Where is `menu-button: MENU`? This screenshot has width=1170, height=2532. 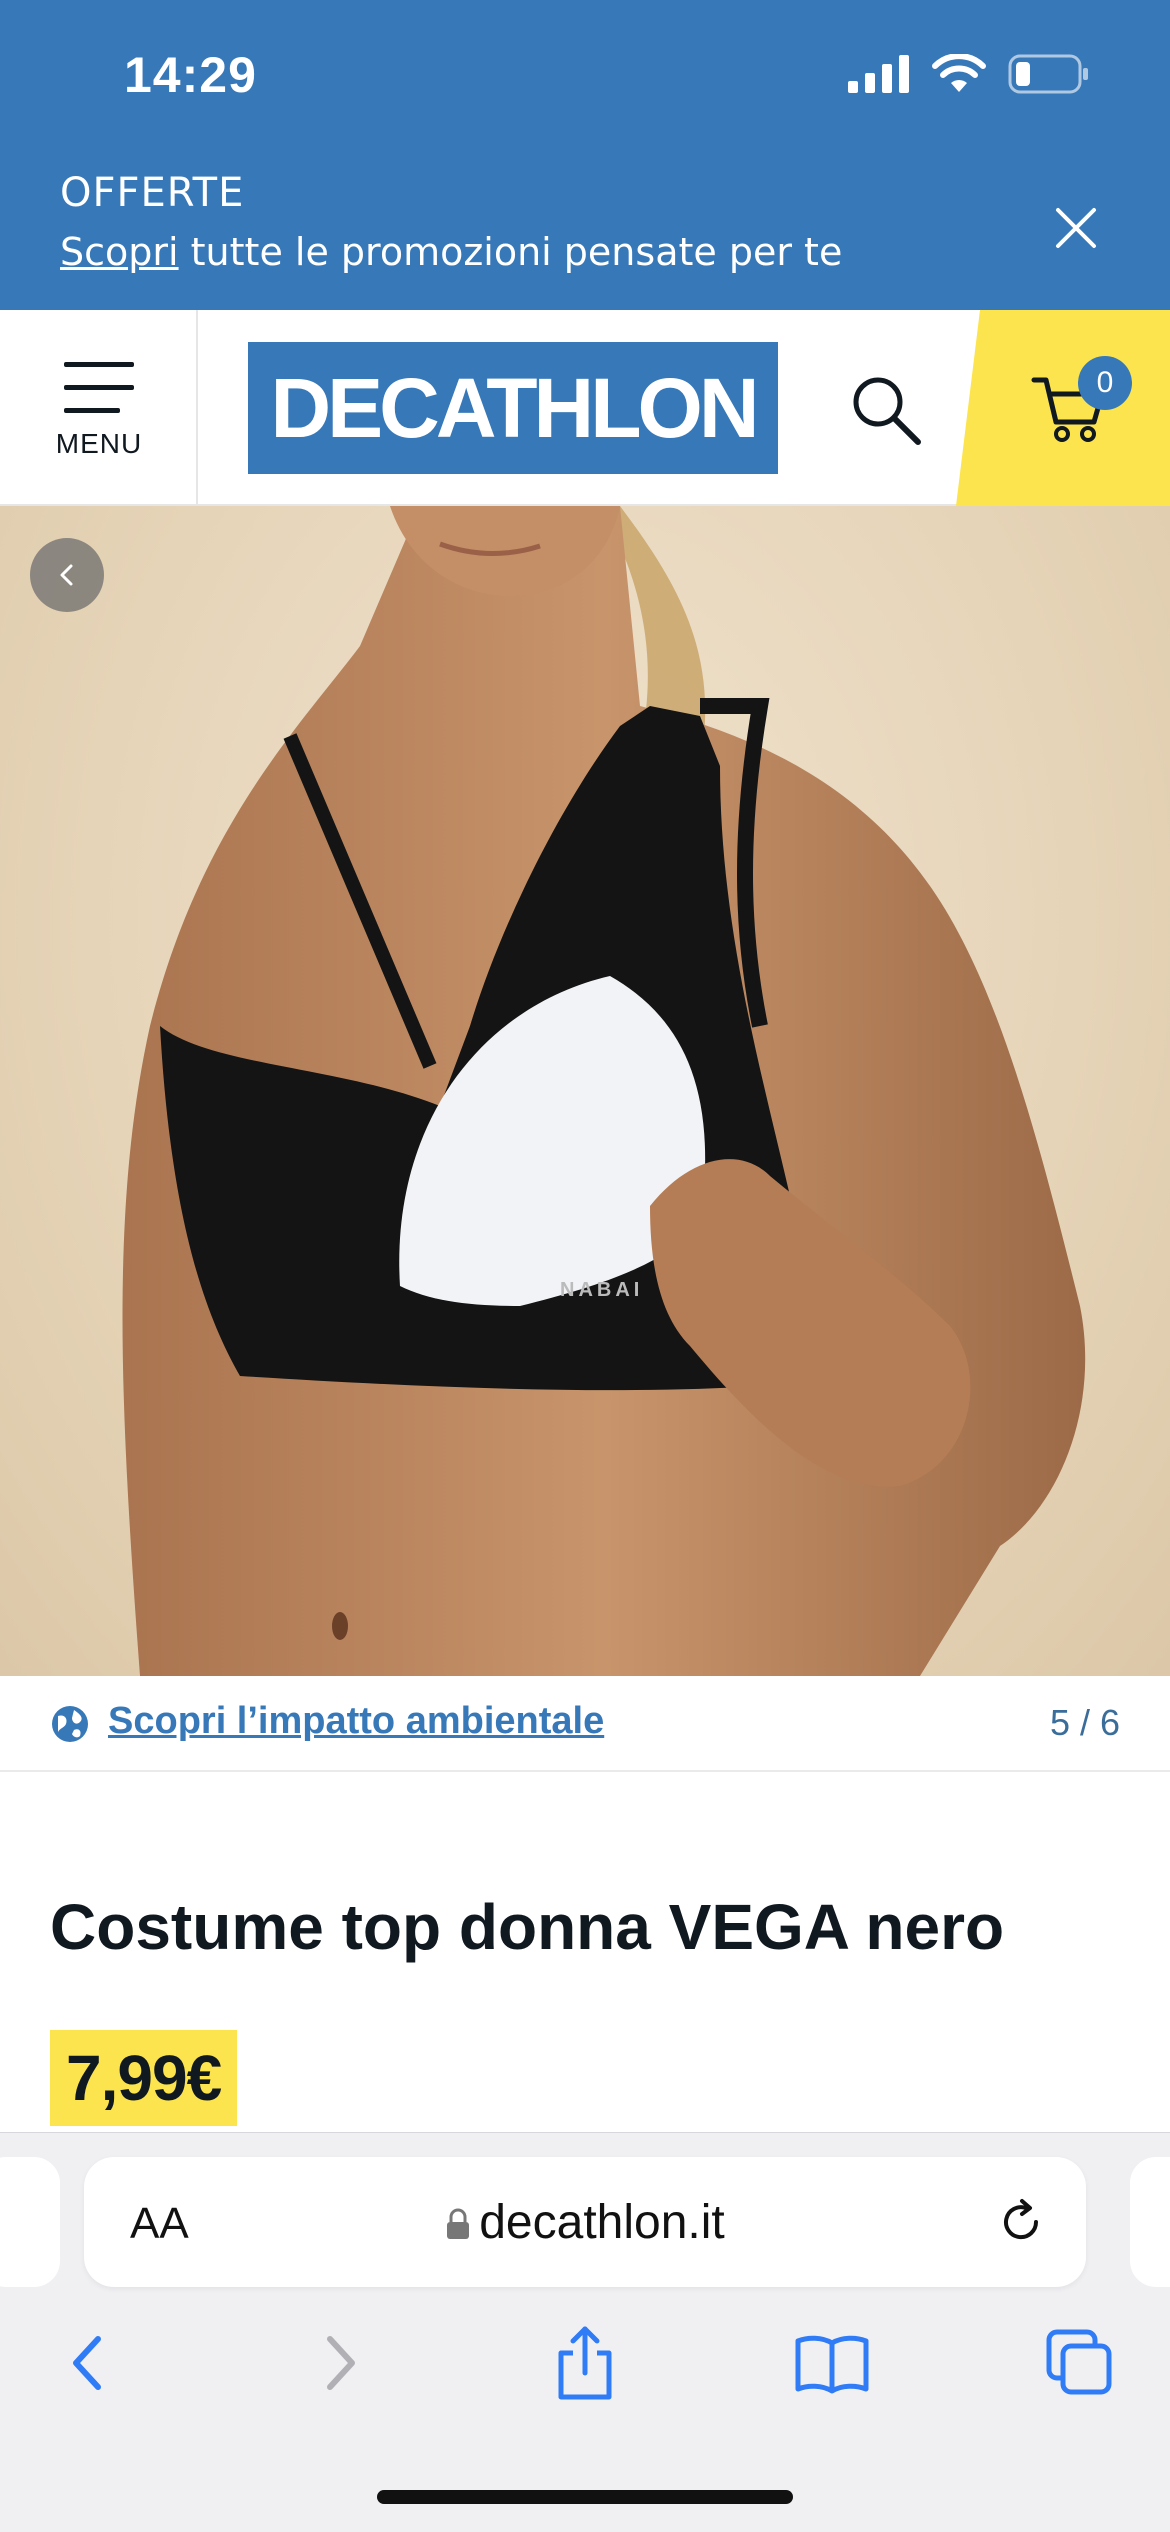
menu-button: MENU is located at coordinates (99, 408).